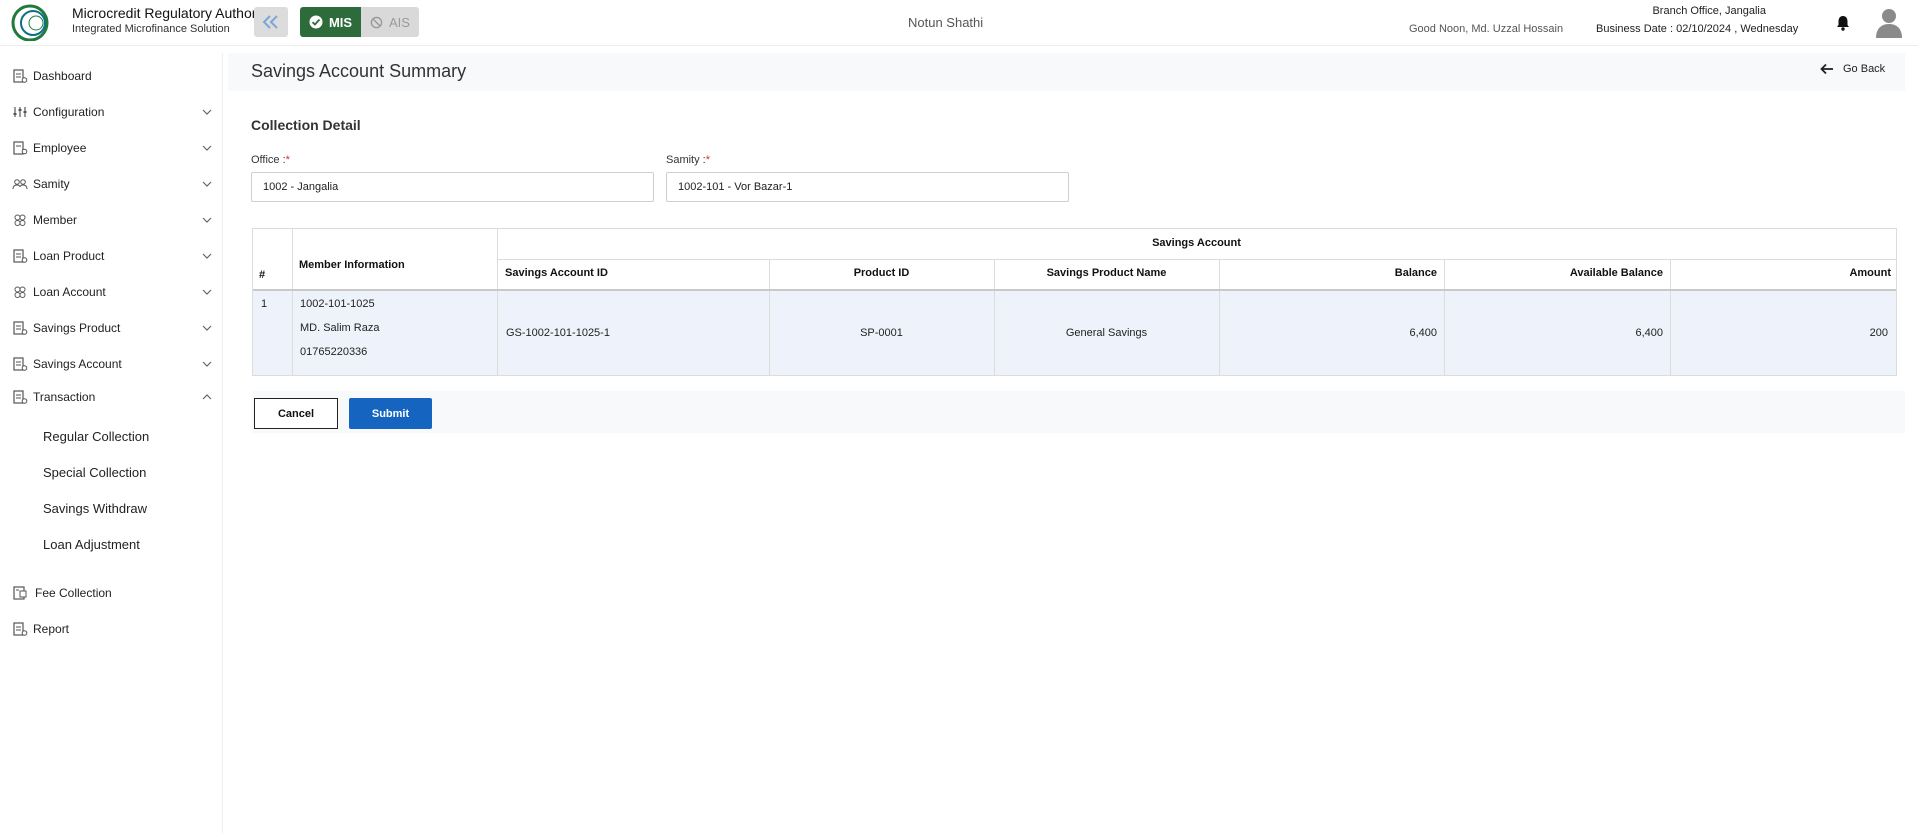  I want to click on cell-account-id: GS-1002-101-1025-1, so click(558, 333).